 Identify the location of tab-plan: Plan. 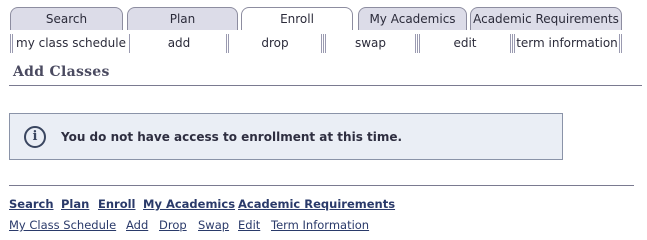
(182, 18).